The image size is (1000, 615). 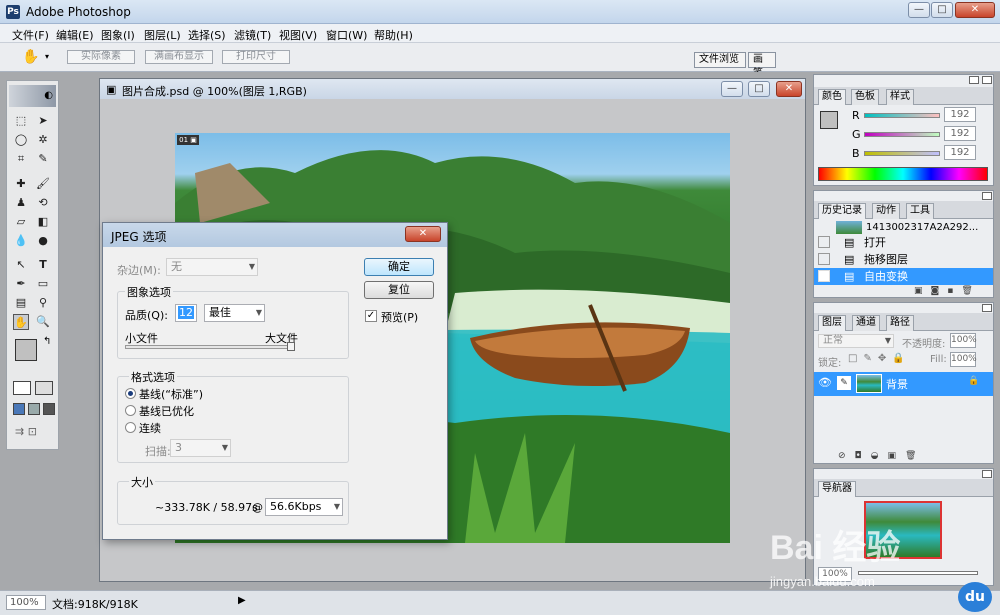 What do you see at coordinates (234, 313) in the screenshot?
I see `quality-preset-select: 最佳 ▼` at bounding box center [234, 313].